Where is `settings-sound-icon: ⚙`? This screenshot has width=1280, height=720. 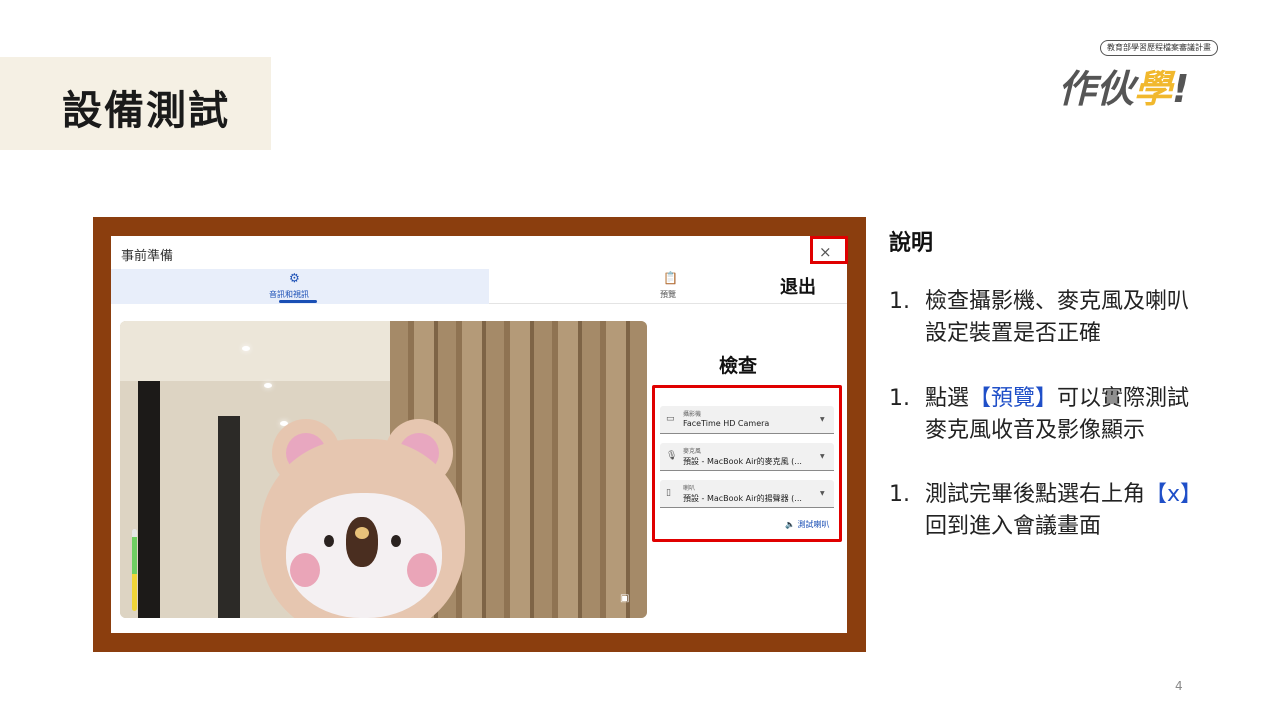
settings-sound-icon: ⚙ is located at coordinates (294, 278).